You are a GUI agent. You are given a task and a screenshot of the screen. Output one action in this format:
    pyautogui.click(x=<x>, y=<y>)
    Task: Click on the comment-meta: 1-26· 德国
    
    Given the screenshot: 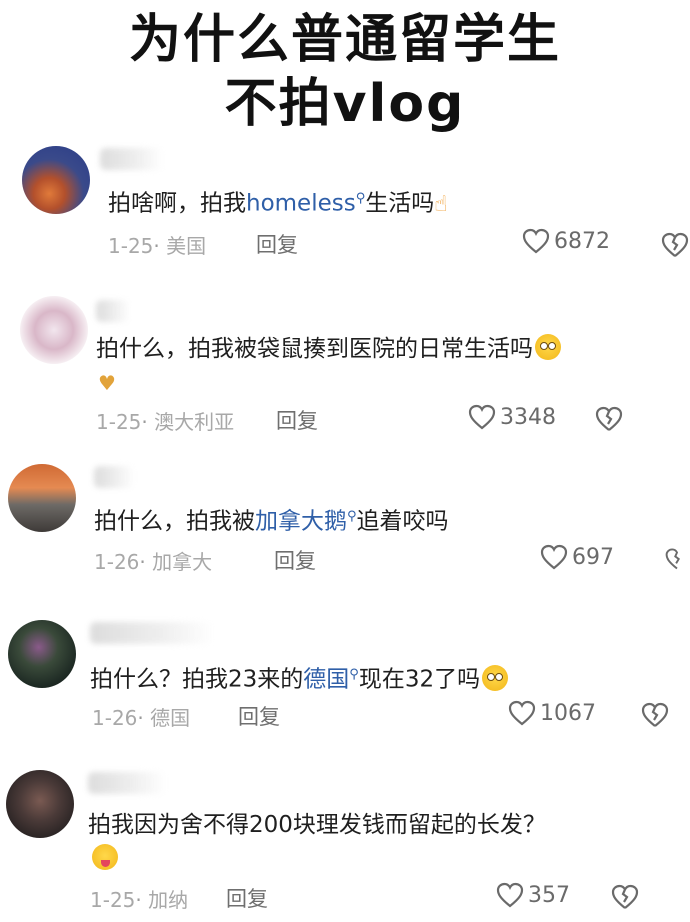 What is the action you would take?
    pyautogui.click(x=141, y=718)
    